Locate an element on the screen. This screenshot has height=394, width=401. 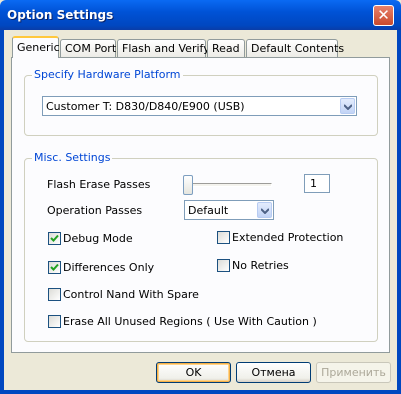
apply-button: Применить is located at coordinates (353, 372).